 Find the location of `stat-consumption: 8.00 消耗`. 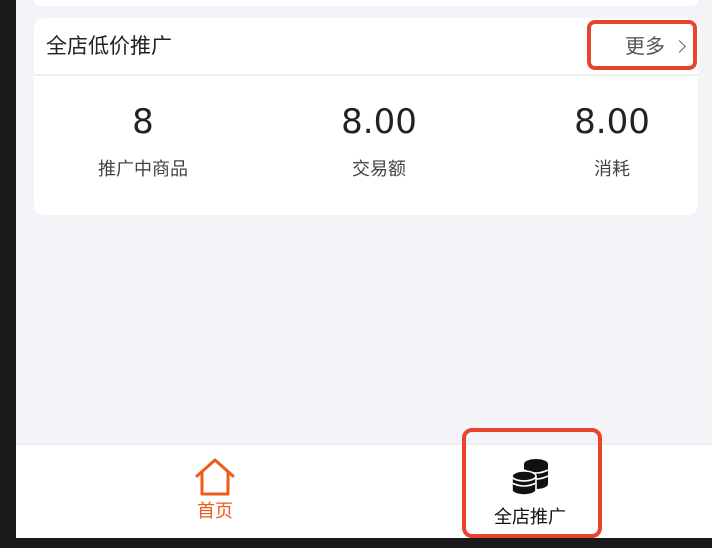

stat-consumption: 8.00 消耗 is located at coordinates (612, 141).